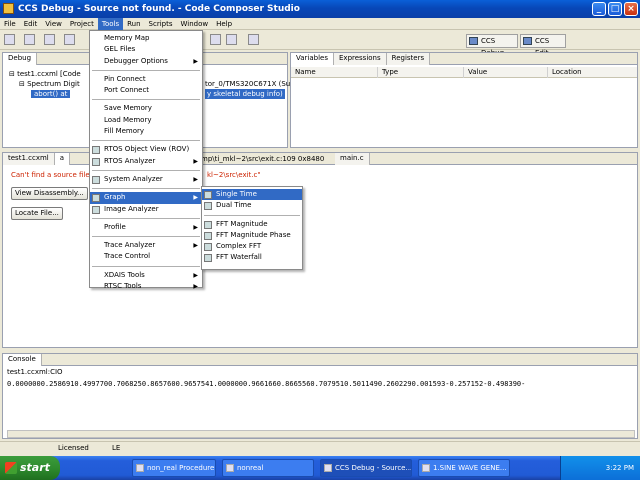  I want to click on tools-menu-memory-map: Memory Map, so click(146, 38).